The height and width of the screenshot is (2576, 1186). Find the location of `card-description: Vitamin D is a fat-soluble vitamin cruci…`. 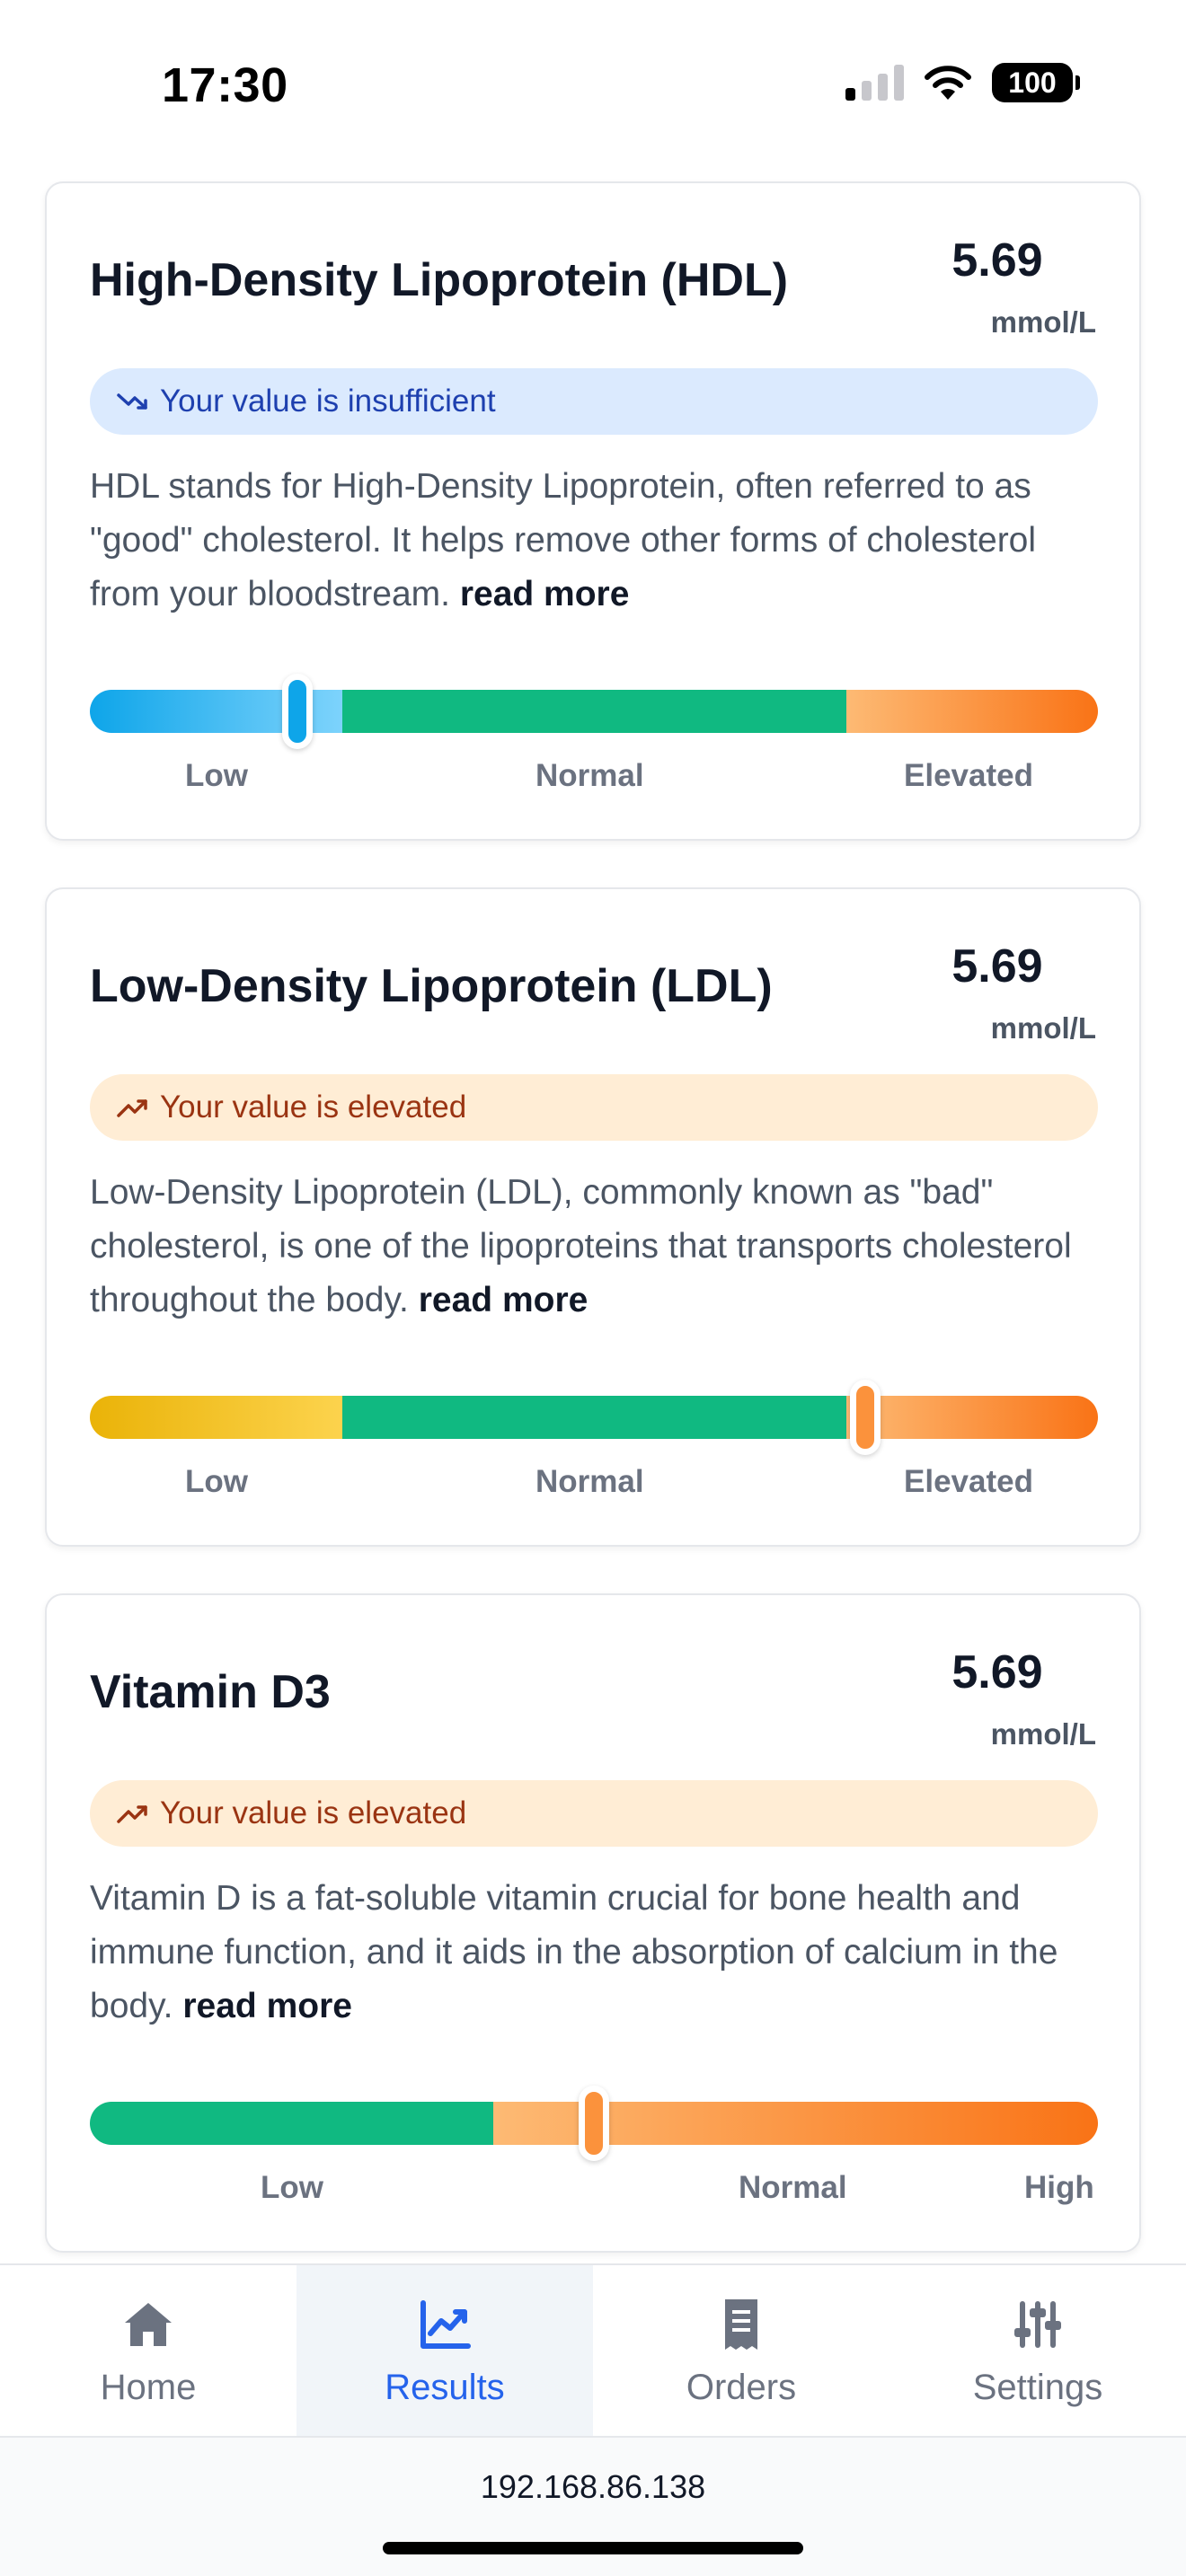

card-description: Vitamin D is a fat-soluble vitamin cruci… is located at coordinates (597, 1952).